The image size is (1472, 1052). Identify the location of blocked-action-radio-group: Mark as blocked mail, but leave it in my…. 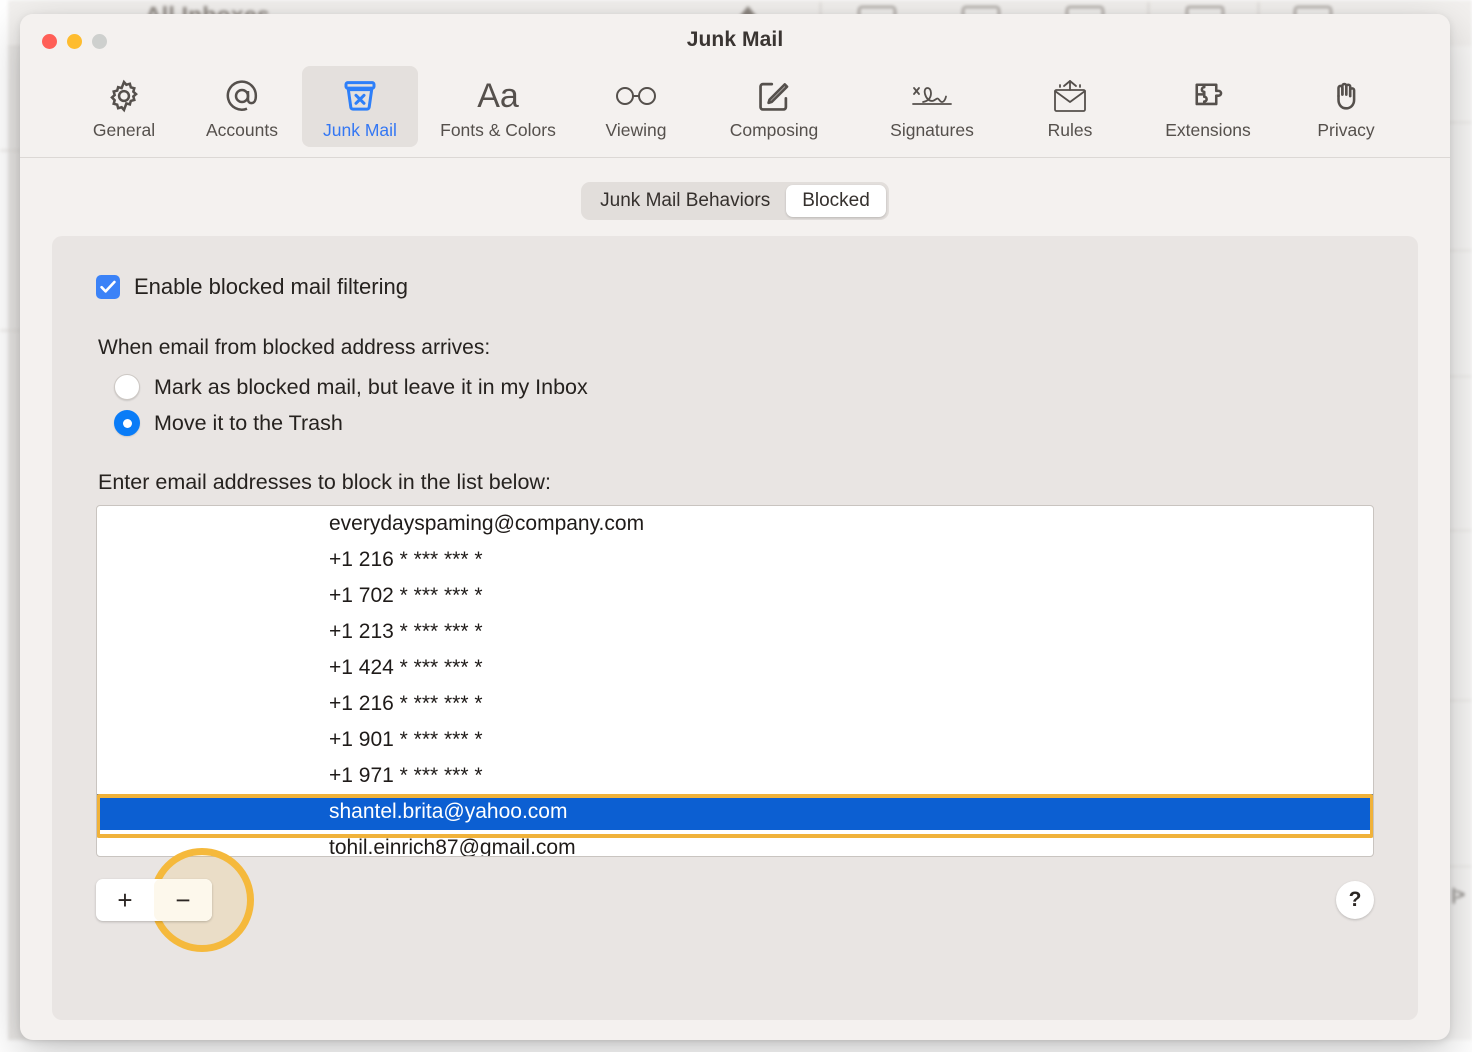
(744, 405).